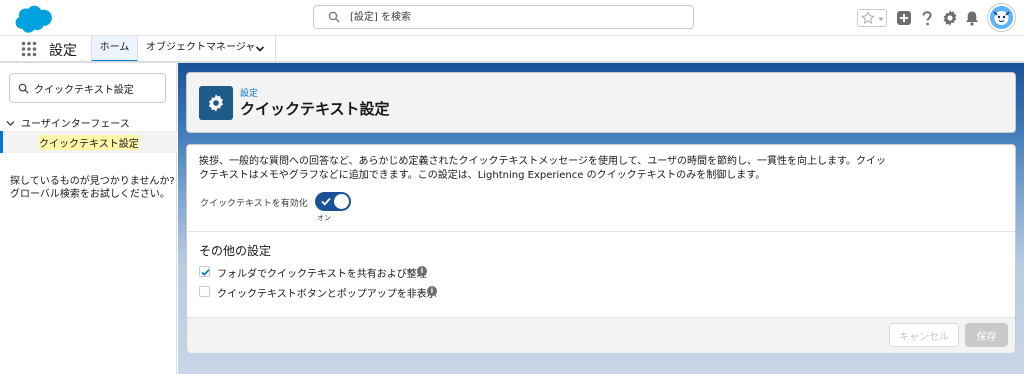 The width and height of the screenshot is (1024, 374). Describe the element at coordinates (601, 231) in the screenshot. I see `divider` at that location.